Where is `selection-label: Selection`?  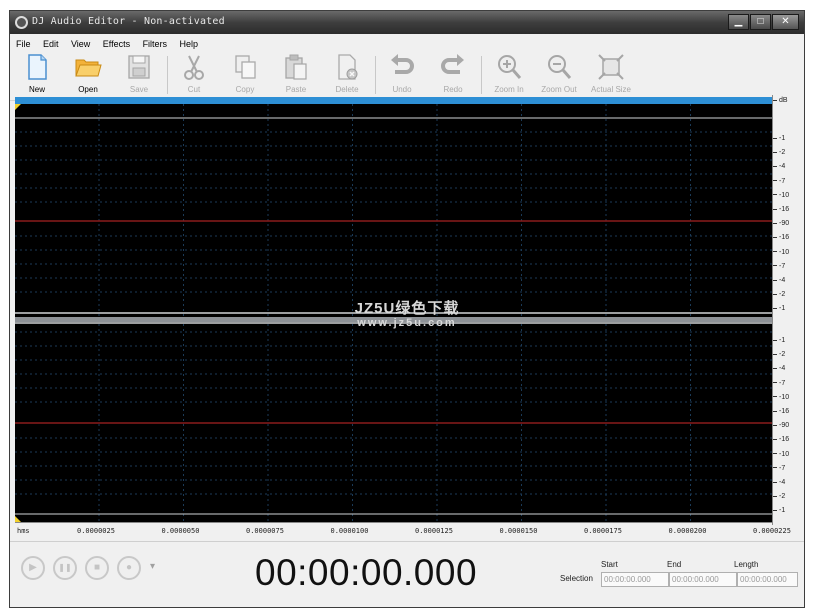
selection-label: Selection is located at coordinates (576, 578).